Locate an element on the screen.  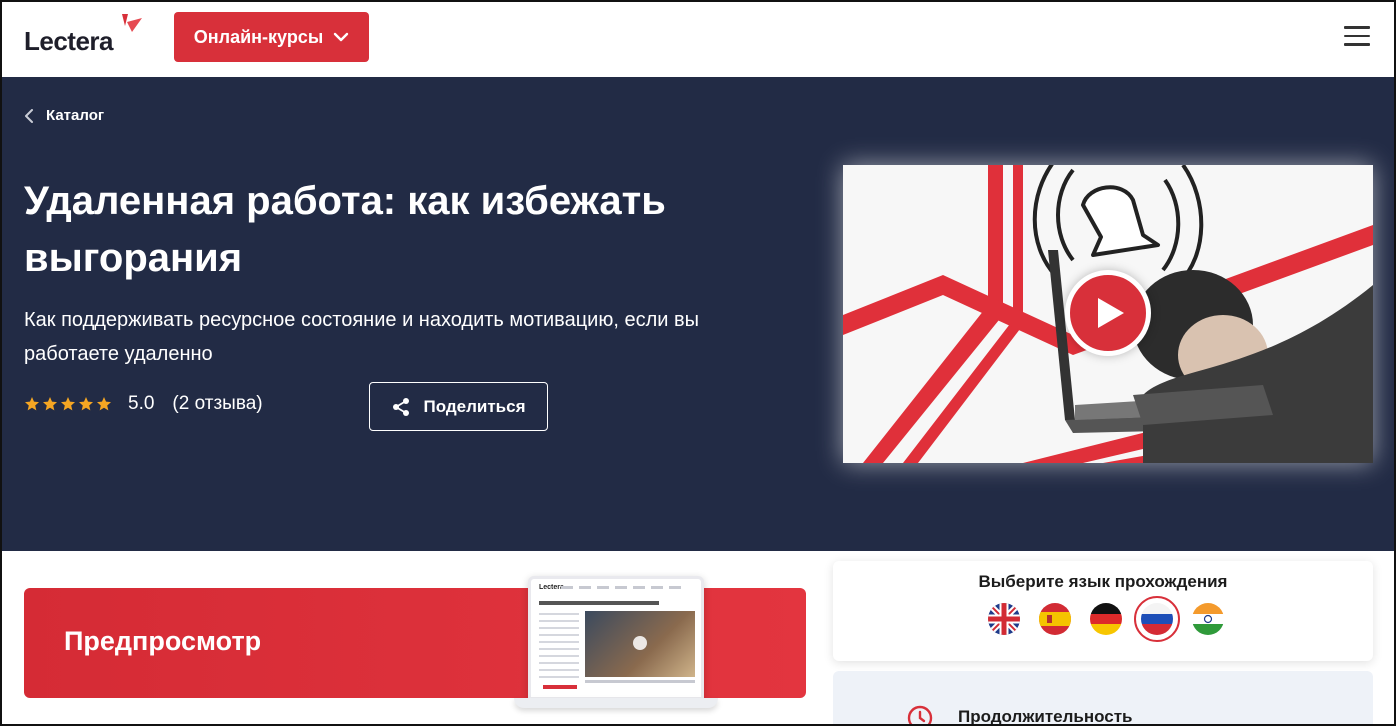
spanish-flag is located at coordinates (1055, 619).